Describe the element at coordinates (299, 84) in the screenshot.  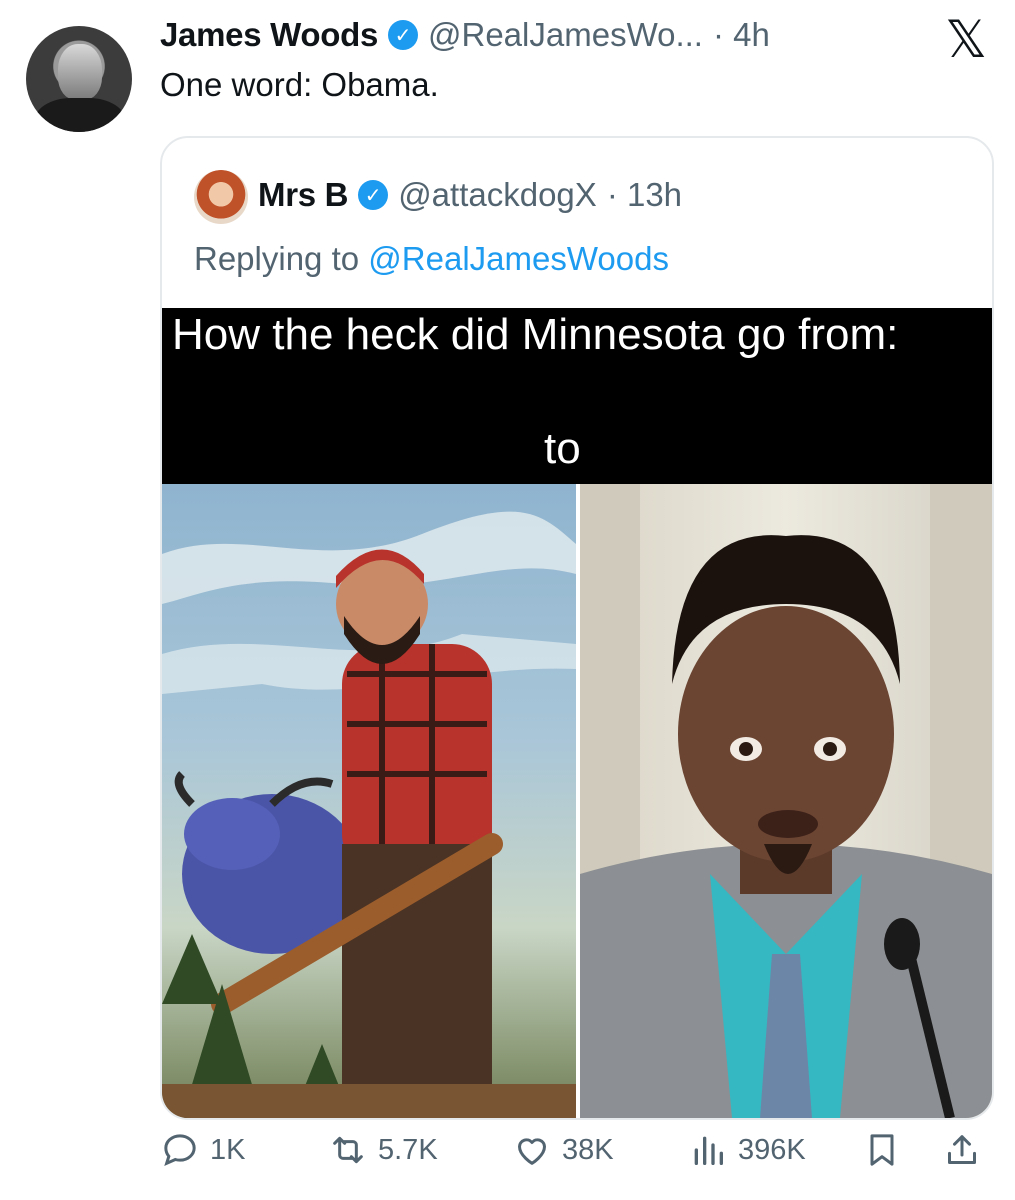
I see `tweet-text: One word: Obama.` at that location.